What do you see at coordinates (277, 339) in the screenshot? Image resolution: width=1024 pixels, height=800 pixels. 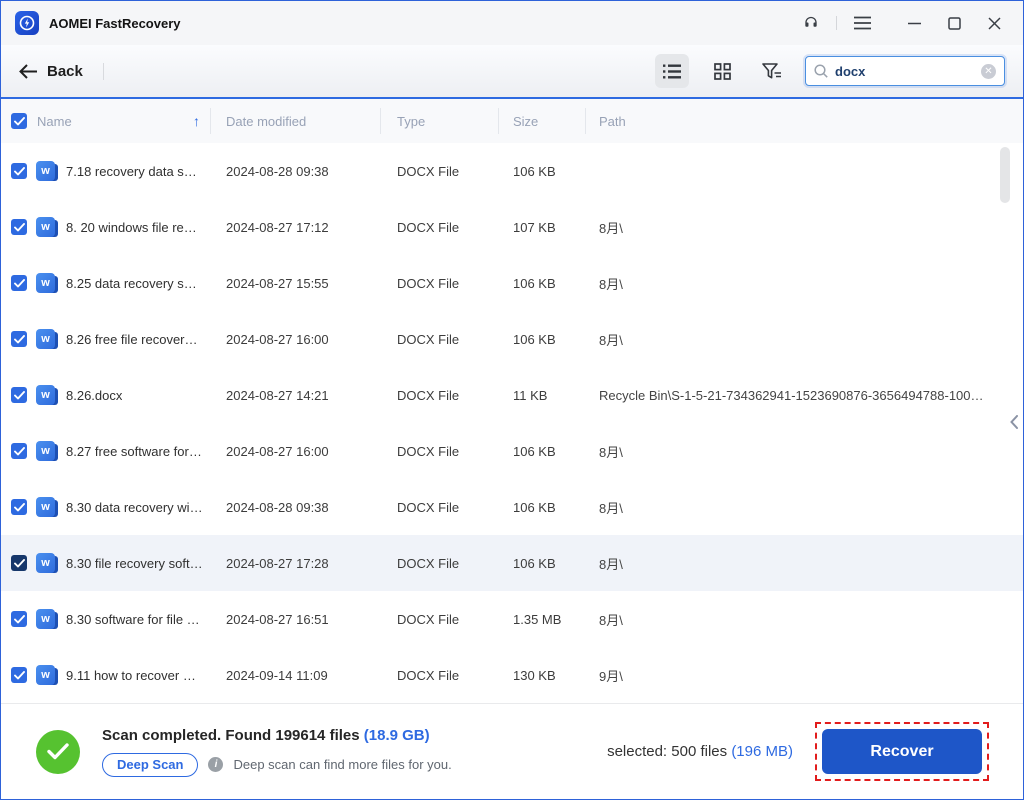 I see `file-date-modified: 2024-08-27 16:00` at bounding box center [277, 339].